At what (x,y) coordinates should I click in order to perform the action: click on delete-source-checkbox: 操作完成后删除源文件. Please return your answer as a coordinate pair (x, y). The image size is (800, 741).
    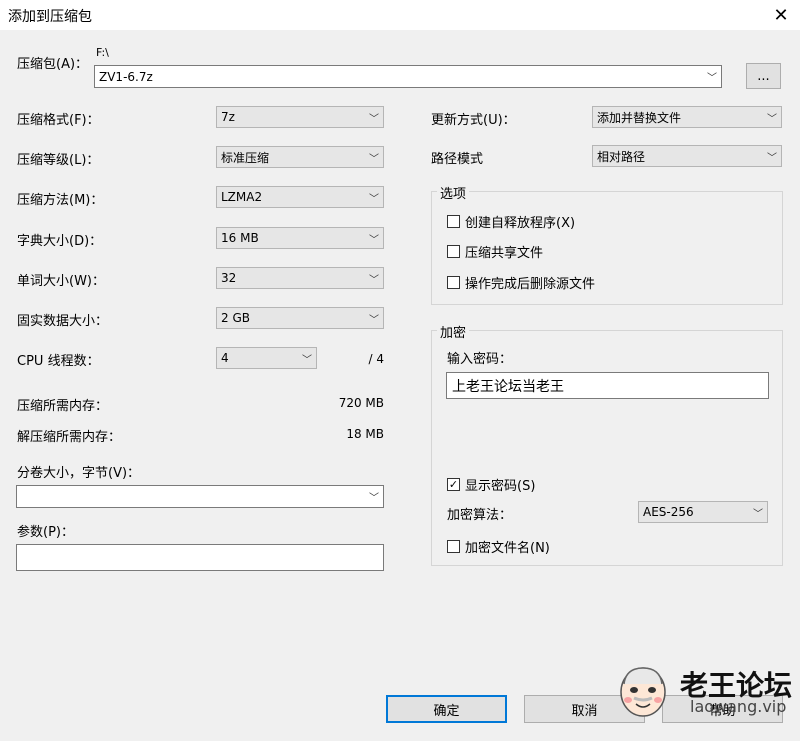
    Looking at the image, I should click on (521, 282).